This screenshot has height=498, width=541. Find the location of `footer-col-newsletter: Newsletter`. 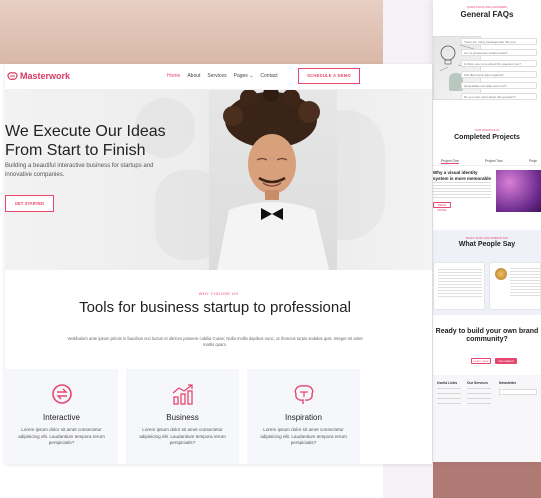

footer-col-newsletter: Newsletter is located at coordinates (508, 383).